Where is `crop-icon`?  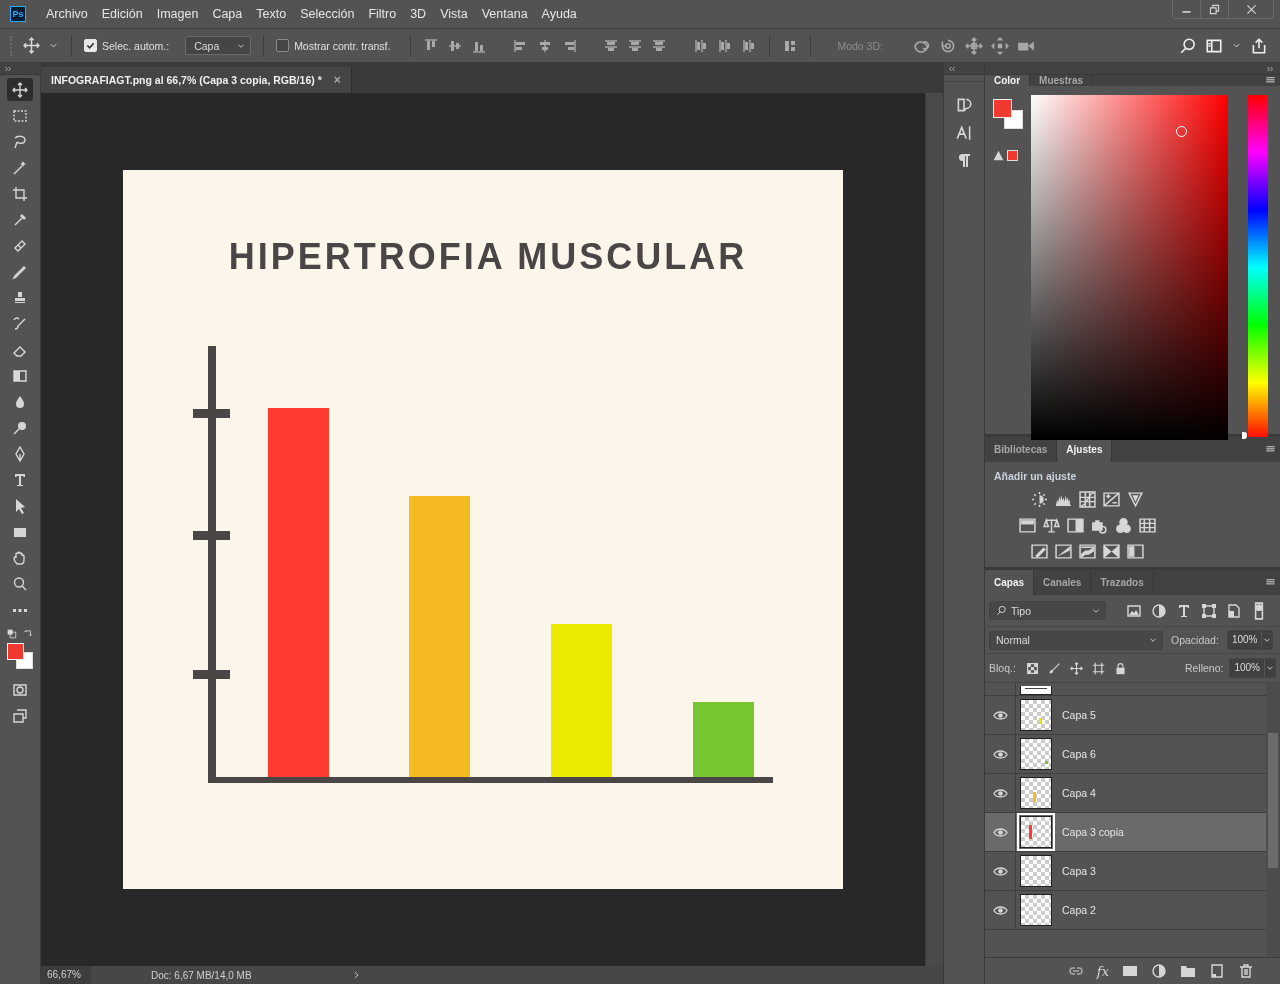 crop-icon is located at coordinates (20, 193).